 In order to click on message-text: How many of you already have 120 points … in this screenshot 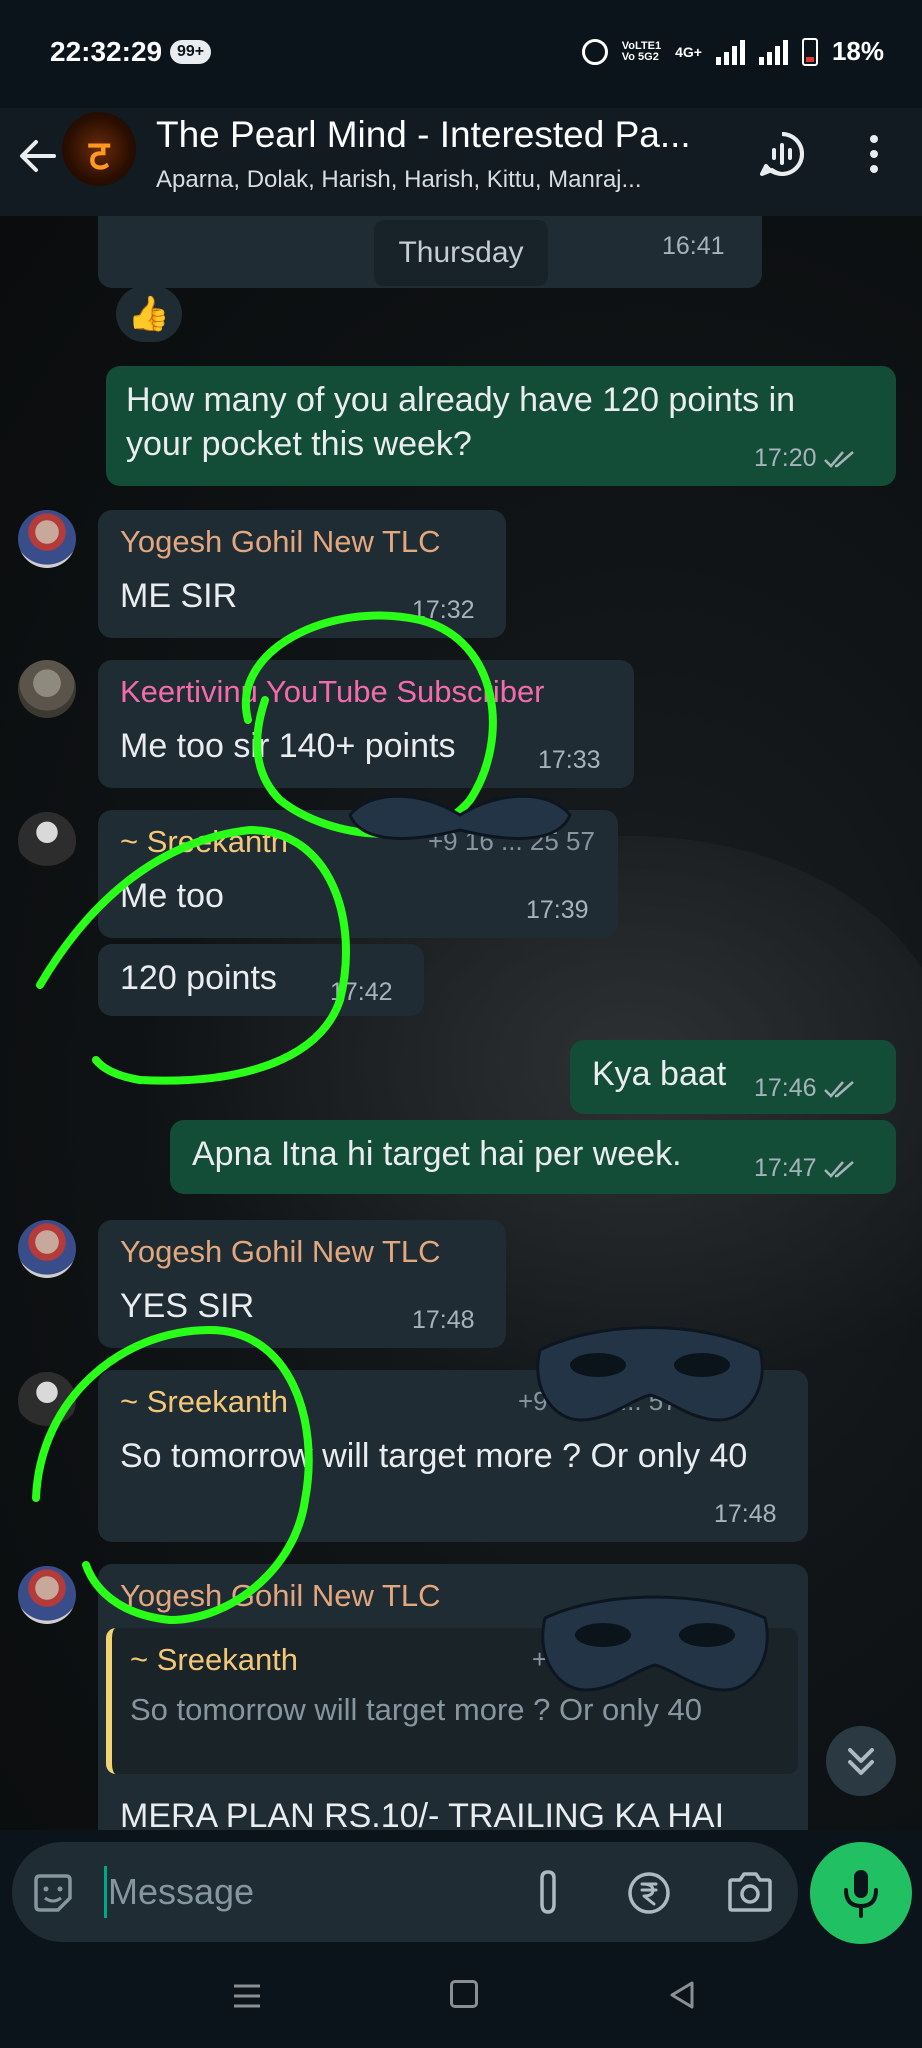, I will do `click(461, 422)`.